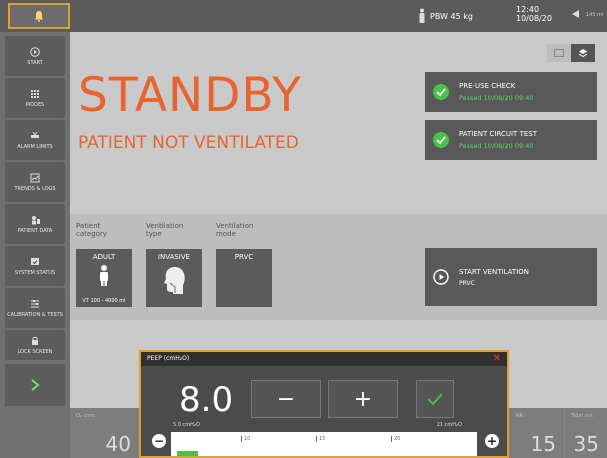 Image resolution: width=607 pixels, height=458 pixels. What do you see at coordinates (582, 416) in the screenshot?
I see `value-label: Tidal vol.` at bounding box center [582, 416].